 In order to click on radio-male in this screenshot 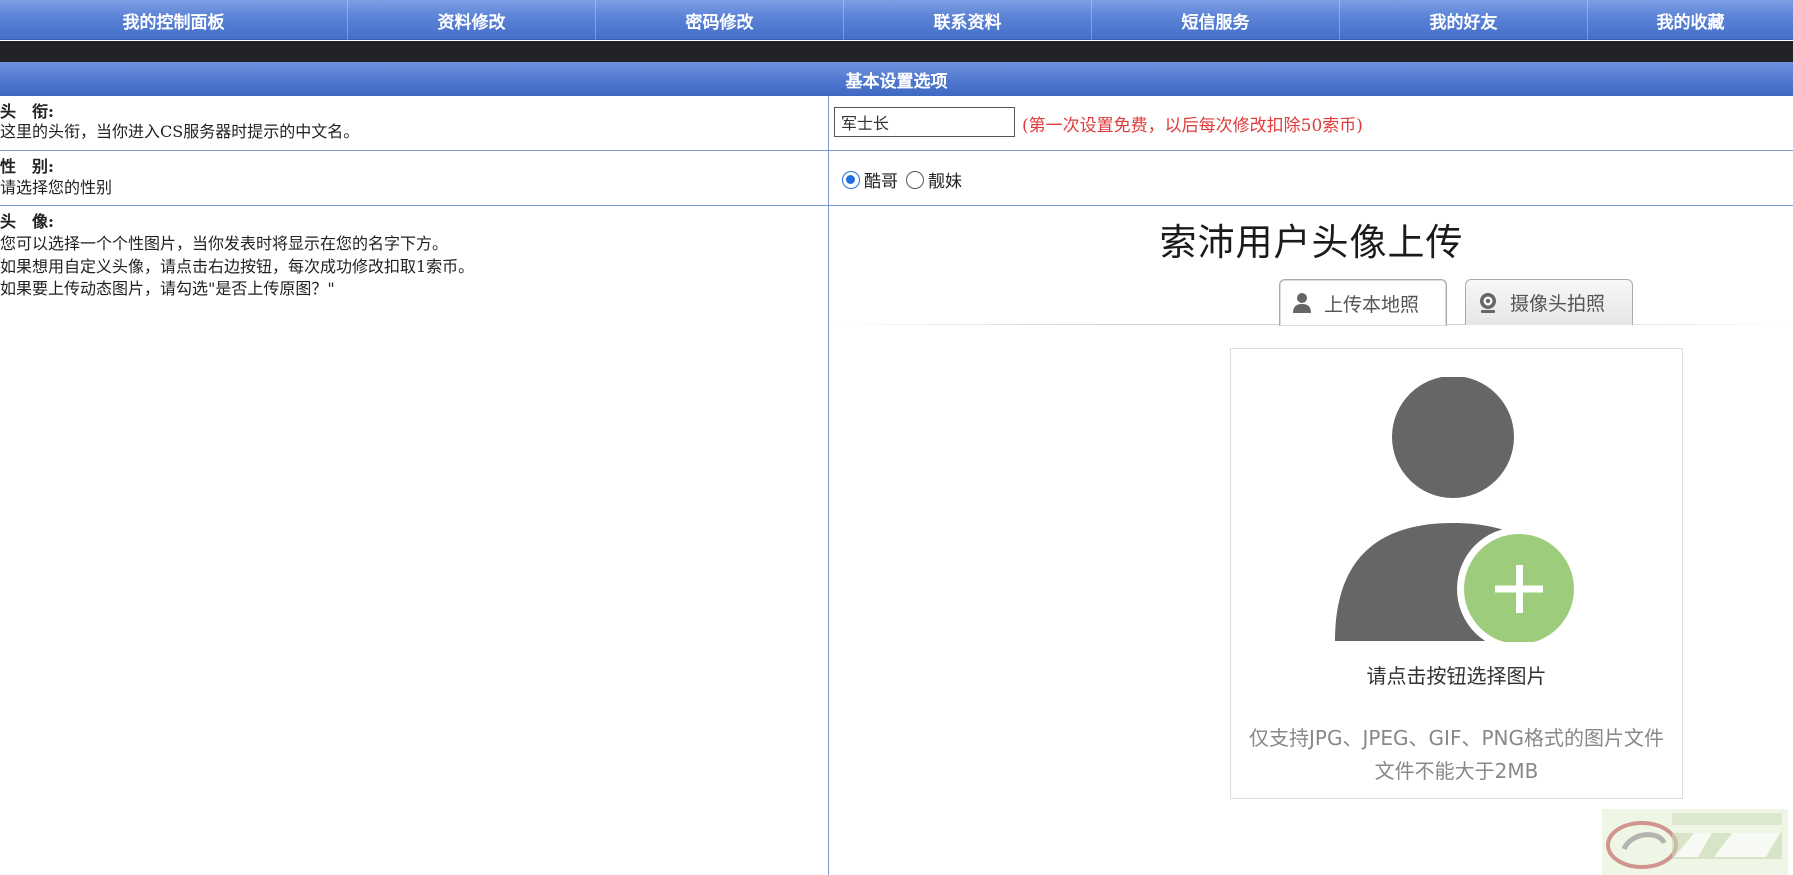, I will do `click(851, 179)`.